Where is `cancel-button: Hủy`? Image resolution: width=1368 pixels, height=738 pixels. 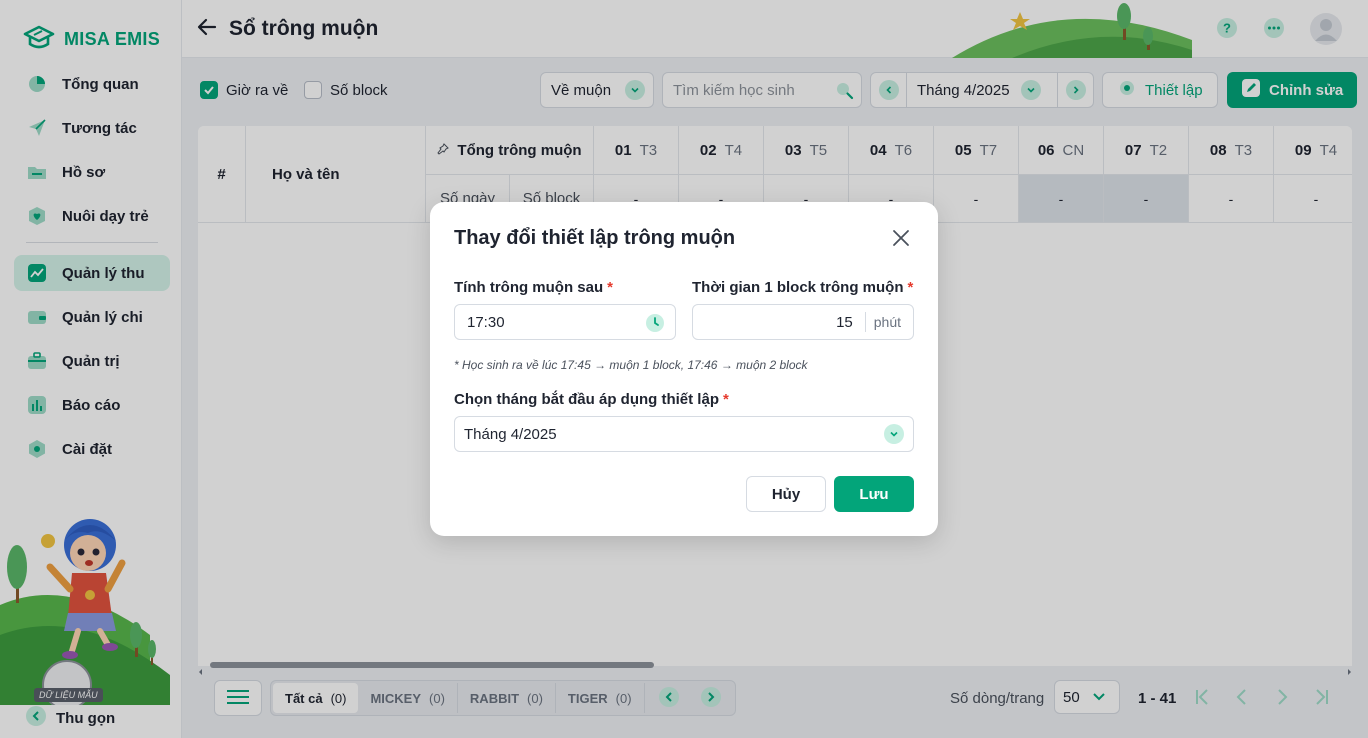
cancel-button: Hủy is located at coordinates (786, 494).